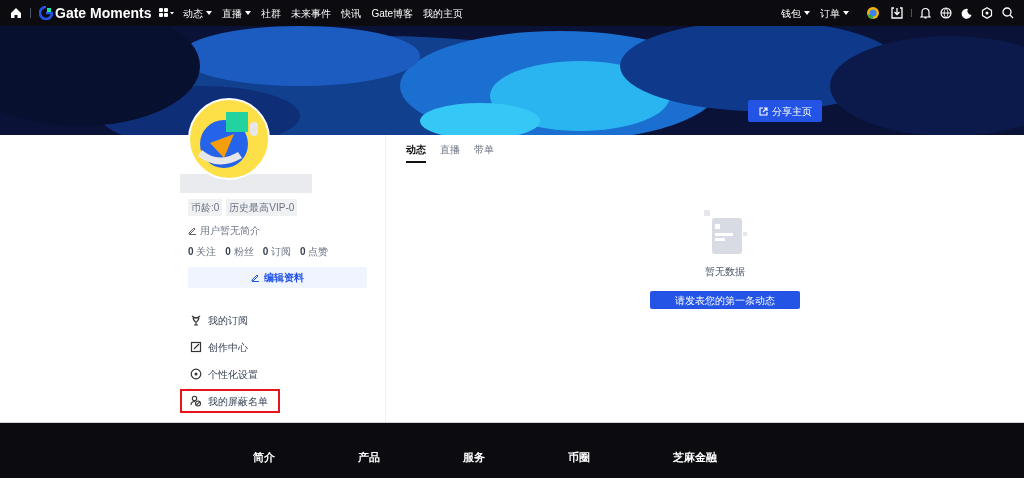  I want to click on footer-heading: 服务, so click(474, 457).